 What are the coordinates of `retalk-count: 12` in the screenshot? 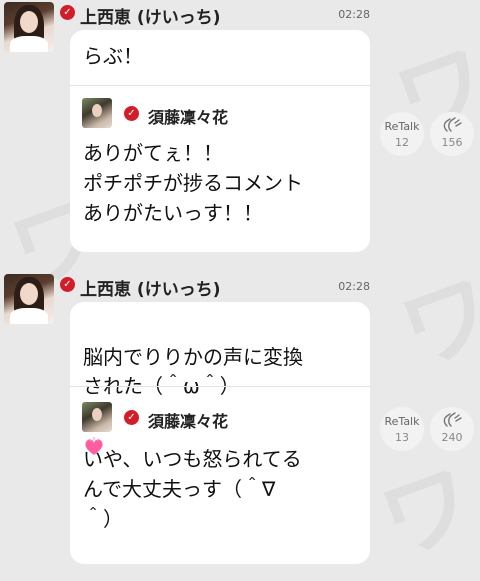 It's located at (402, 142).